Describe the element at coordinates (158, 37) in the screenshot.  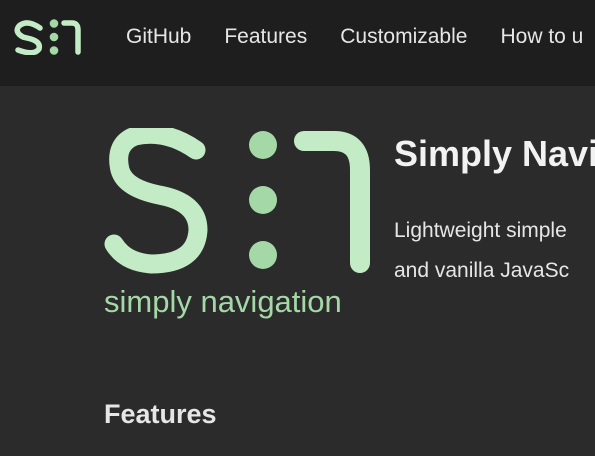
I see `nav-link-github: GitHub` at that location.